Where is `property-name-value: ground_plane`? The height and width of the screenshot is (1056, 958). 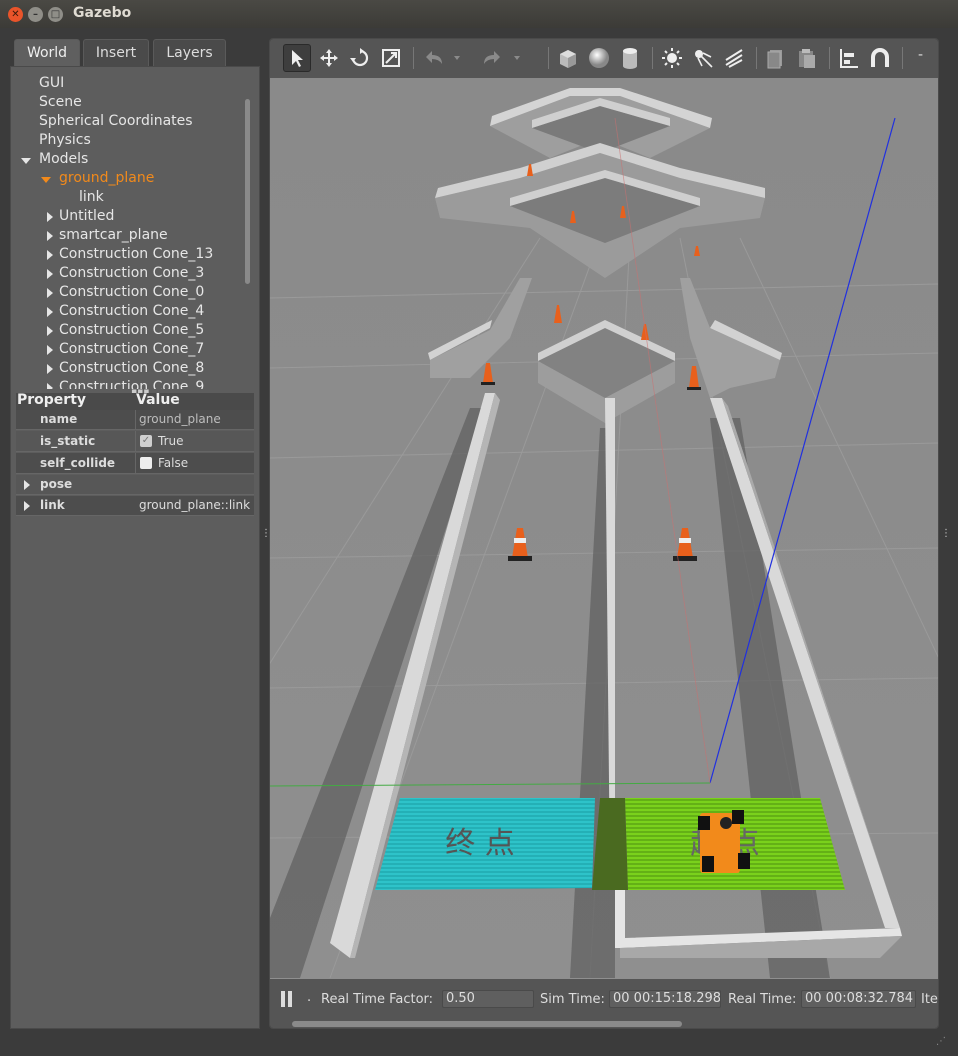
property-name-value: ground_plane is located at coordinates (180, 419).